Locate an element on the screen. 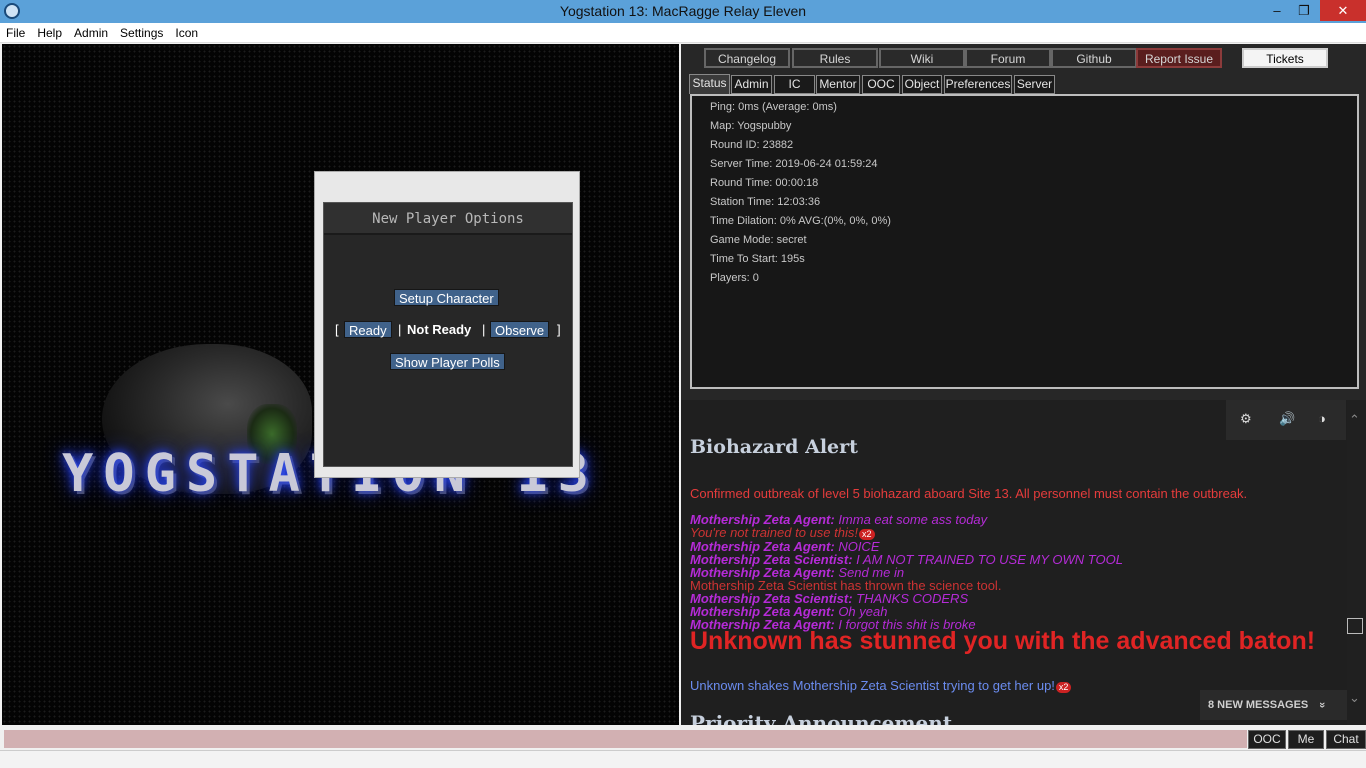  priority-announcement-title: Priority Announcement is located at coordinates (821, 718).